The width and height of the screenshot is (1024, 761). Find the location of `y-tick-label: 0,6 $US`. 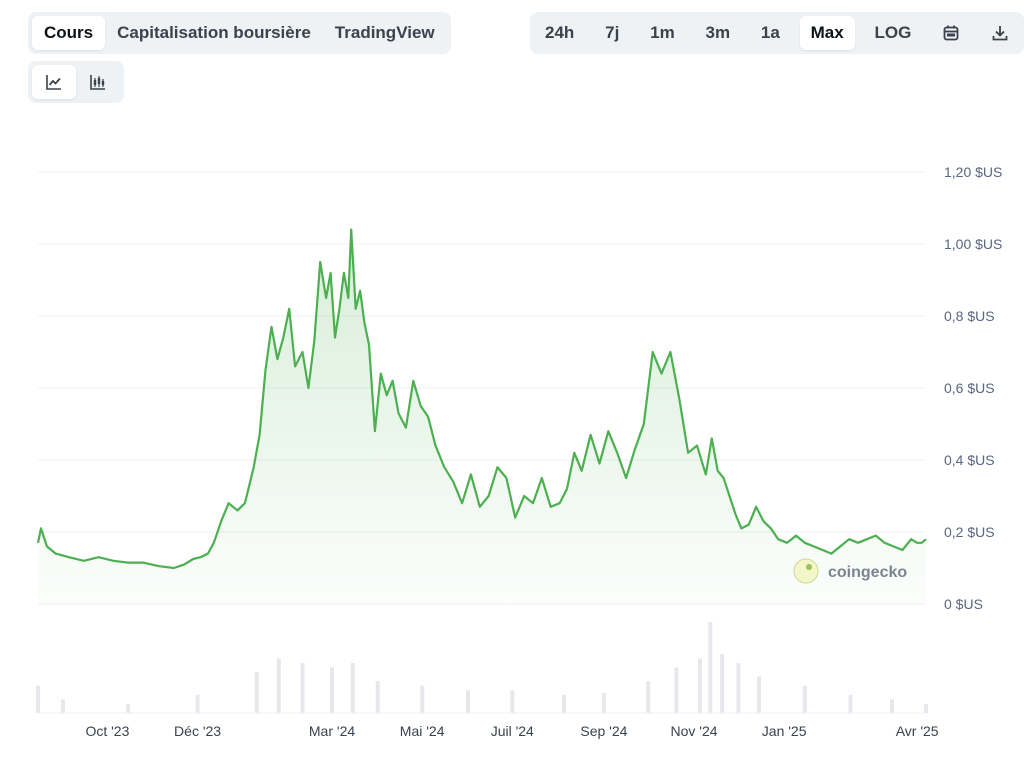

y-tick-label: 0,6 $US is located at coordinates (969, 388).